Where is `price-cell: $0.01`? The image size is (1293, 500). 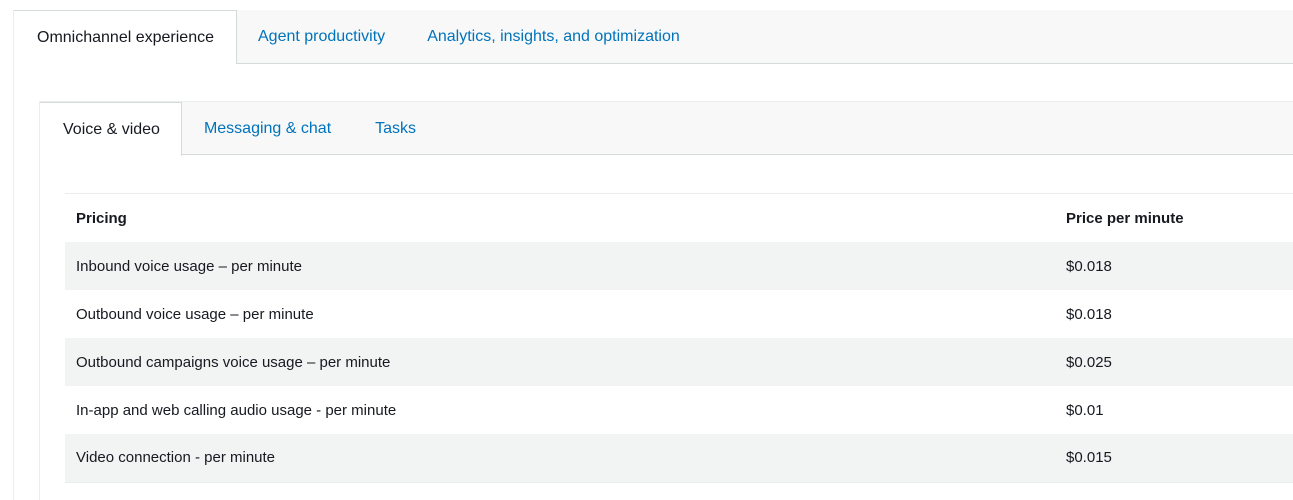 price-cell: $0.01 is located at coordinates (1085, 410).